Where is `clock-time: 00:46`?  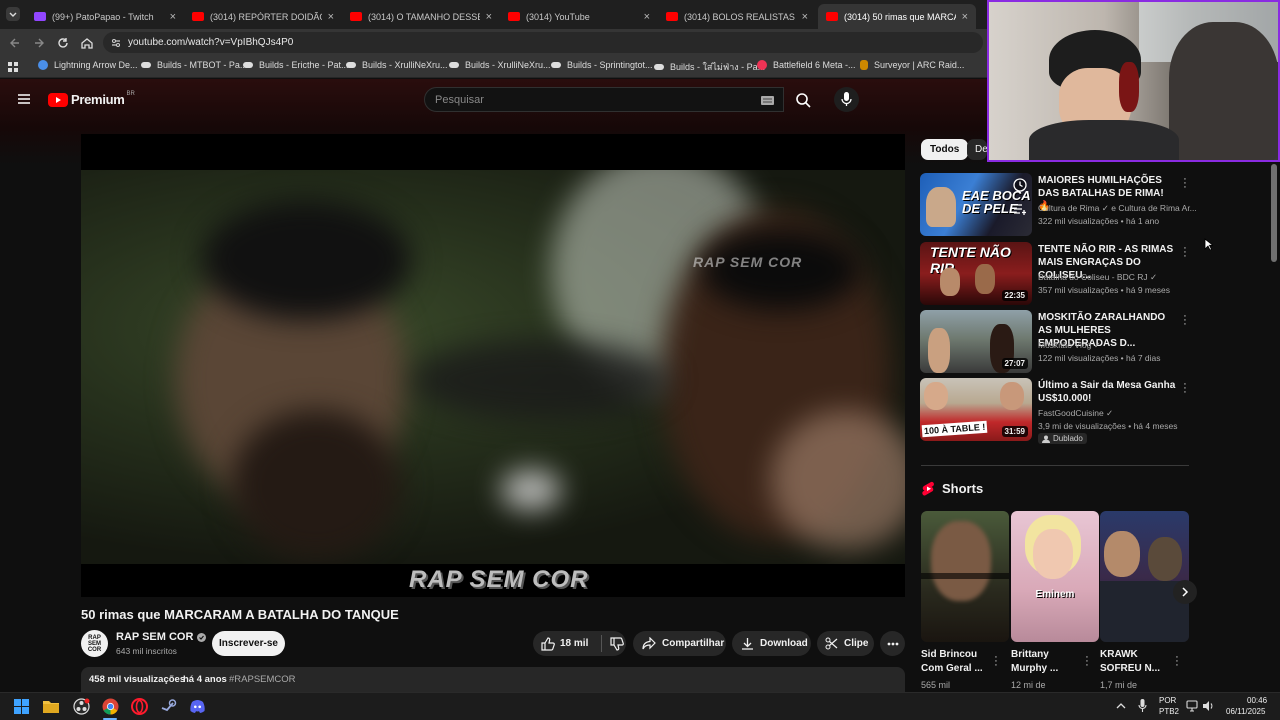 clock-time: 00:46 is located at coordinates (1257, 700).